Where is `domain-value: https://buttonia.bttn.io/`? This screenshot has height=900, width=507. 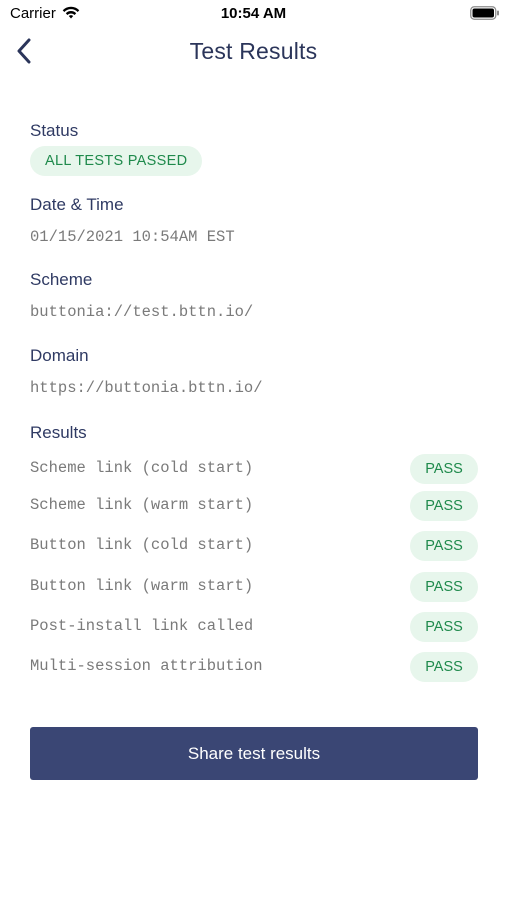 domain-value: https://buttonia.bttn.io/ is located at coordinates (146, 388).